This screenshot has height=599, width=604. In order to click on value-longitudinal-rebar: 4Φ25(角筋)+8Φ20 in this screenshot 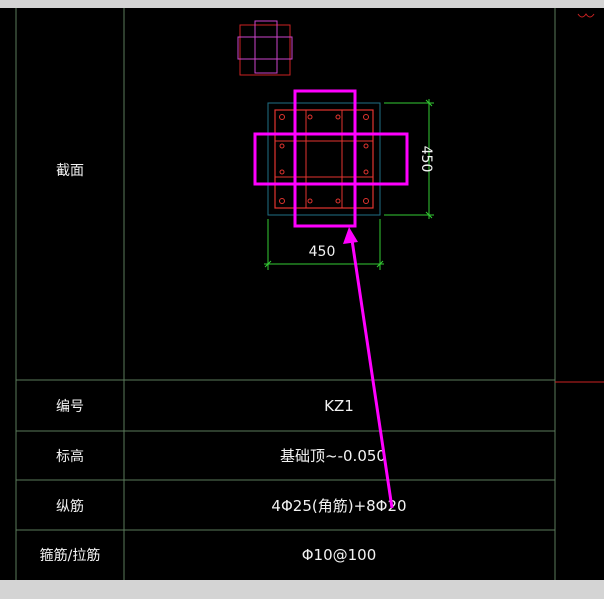, I will do `click(338, 506)`.